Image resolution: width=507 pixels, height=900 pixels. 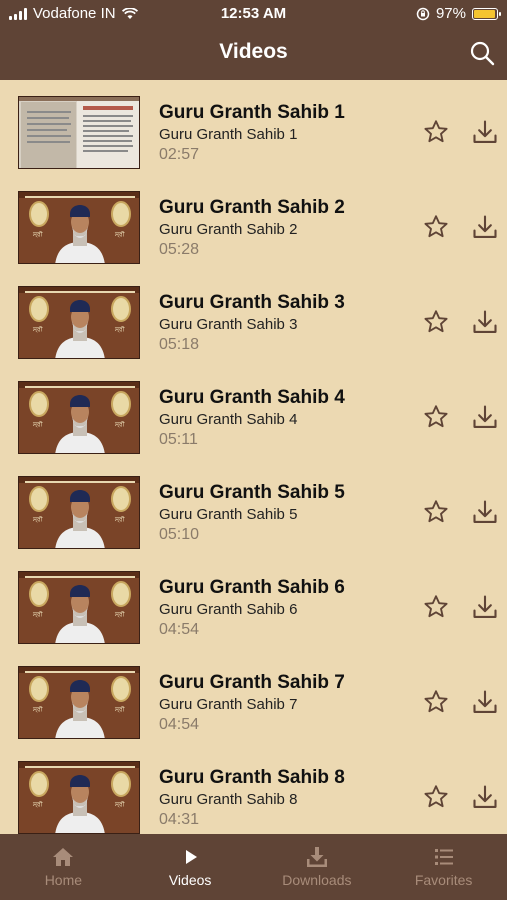 I want to click on video-title: Guru Granth Sahib 1, so click(x=252, y=112).